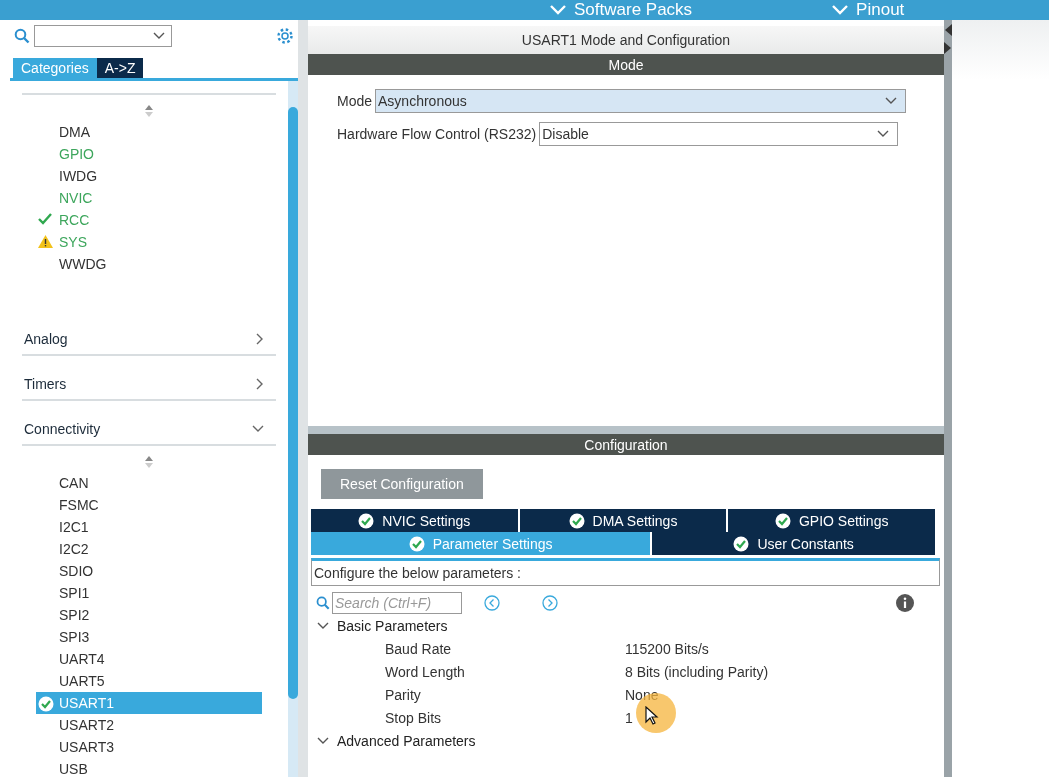 Image resolution: width=1049 pixels, height=777 pixels. What do you see at coordinates (149, 681) in the screenshot?
I see `peripheral-item: UART5` at bounding box center [149, 681].